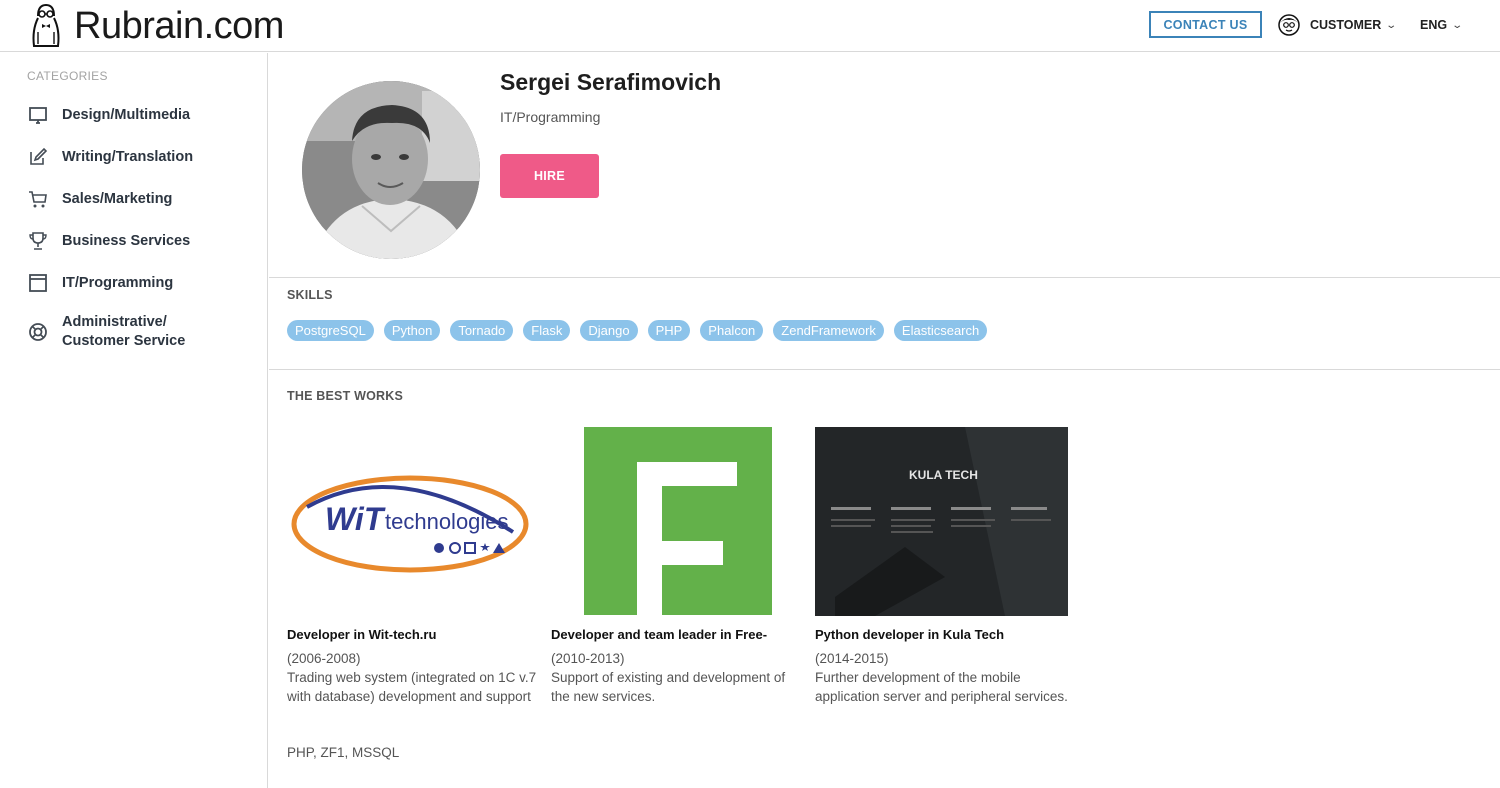 The height and width of the screenshot is (788, 1500). Describe the element at coordinates (1346, 25) in the screenshot. I see `customer-label: CUSTOMER` at that location.